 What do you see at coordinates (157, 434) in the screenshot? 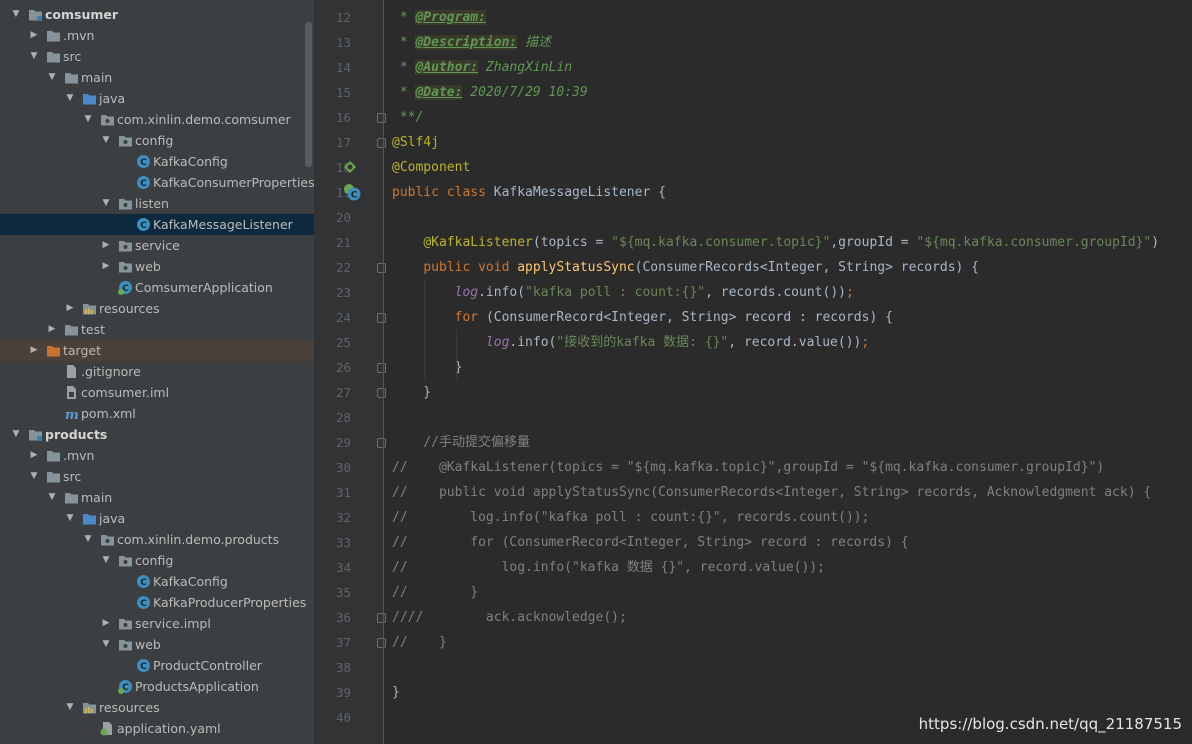
I see `tree-item: ▼ products` at bounding box center [157, 434].